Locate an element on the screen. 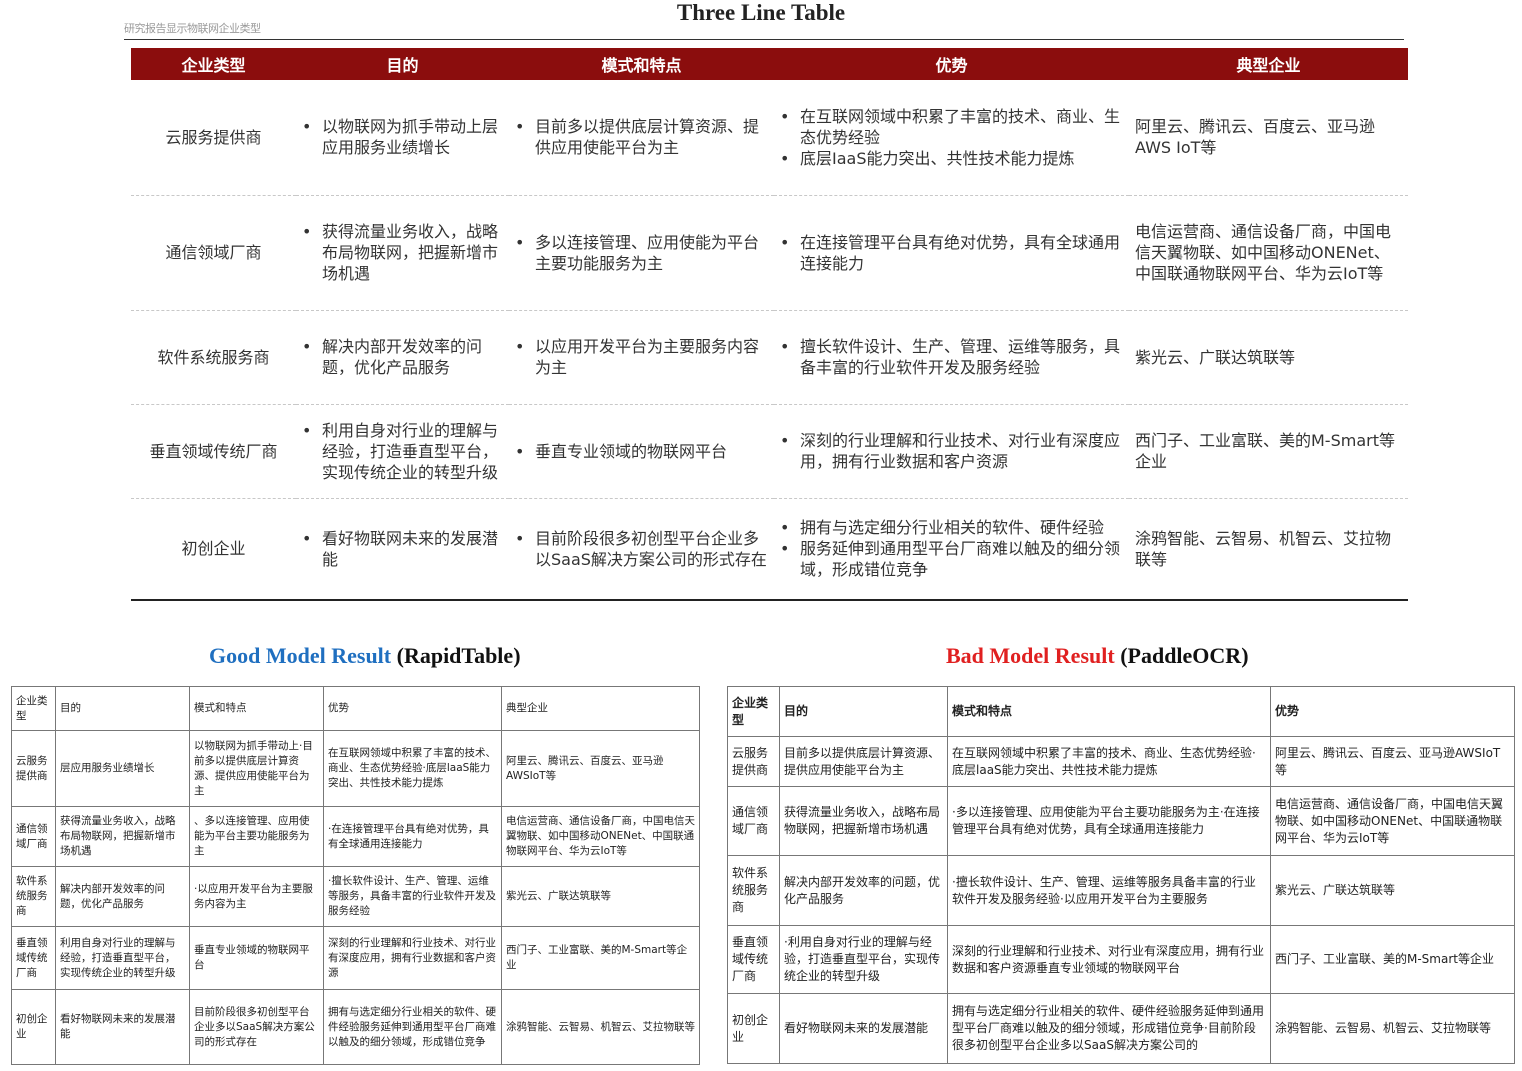 This screenshot has height=1071, width=1522. mode-cell: 多以连接管理、应用使能为平台主要功能服务为主 is located at coordinates (641, 253).